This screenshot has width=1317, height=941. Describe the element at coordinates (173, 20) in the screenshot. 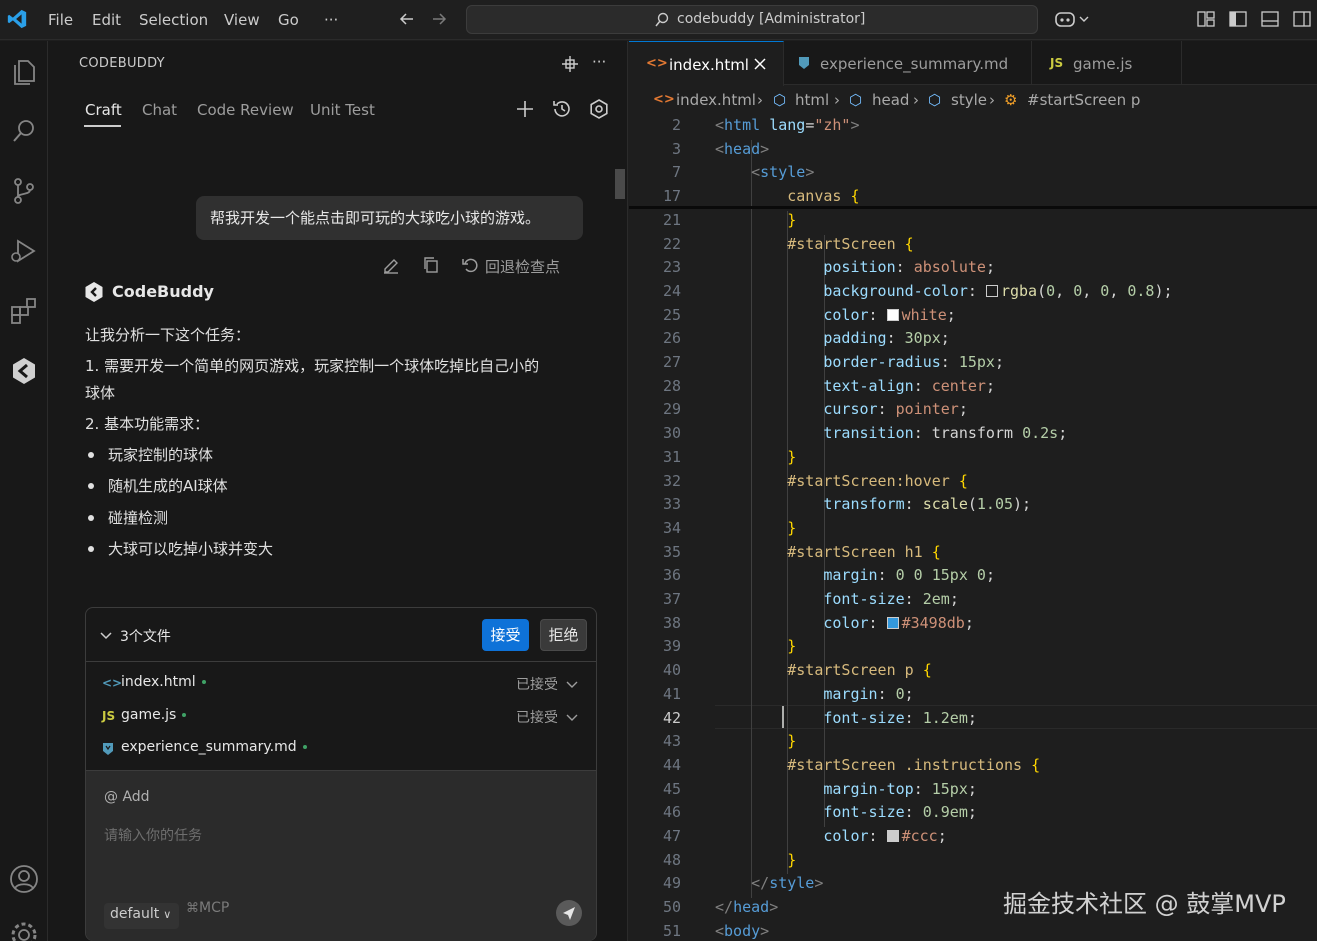

I see `menu-selection: Selection` at that location.